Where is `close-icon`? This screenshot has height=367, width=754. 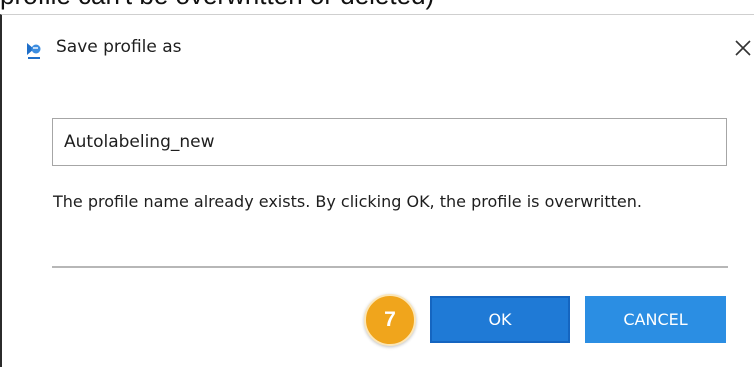 close-icon is located at coordinates (743, 48).